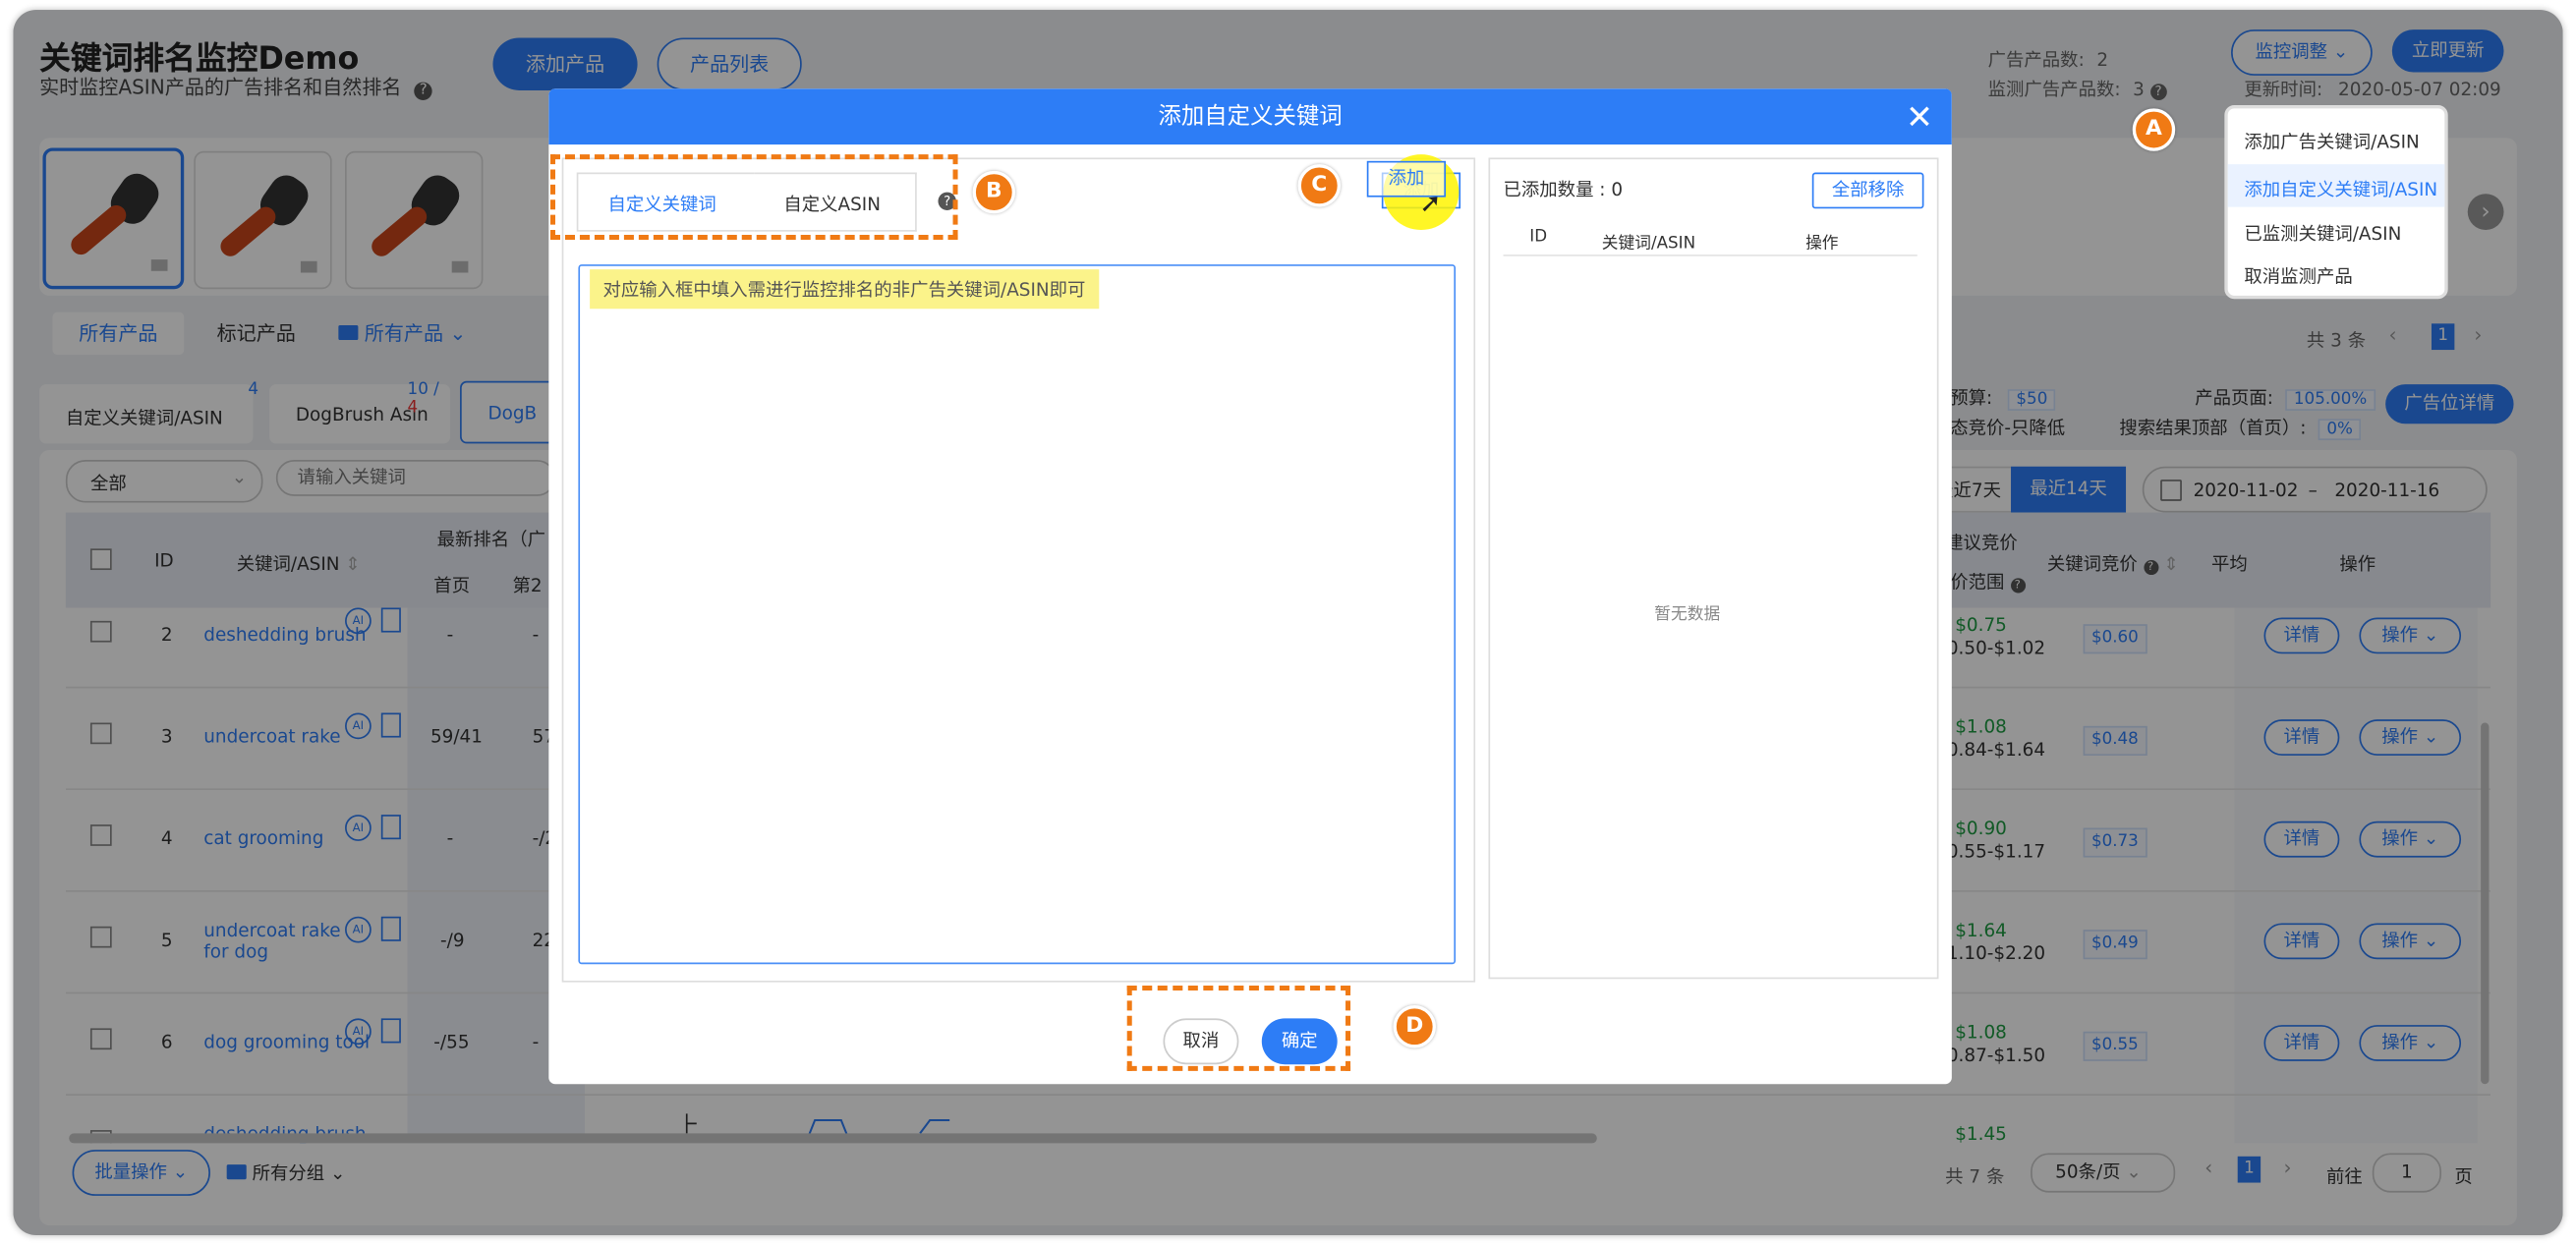 The height and width of the screenshot is (1245, 2576). I want to click on keyword-textarea-hint: 对应输入框中填入需进行监控排名的非广告关键词/ASIN即可, so click(845, 289).